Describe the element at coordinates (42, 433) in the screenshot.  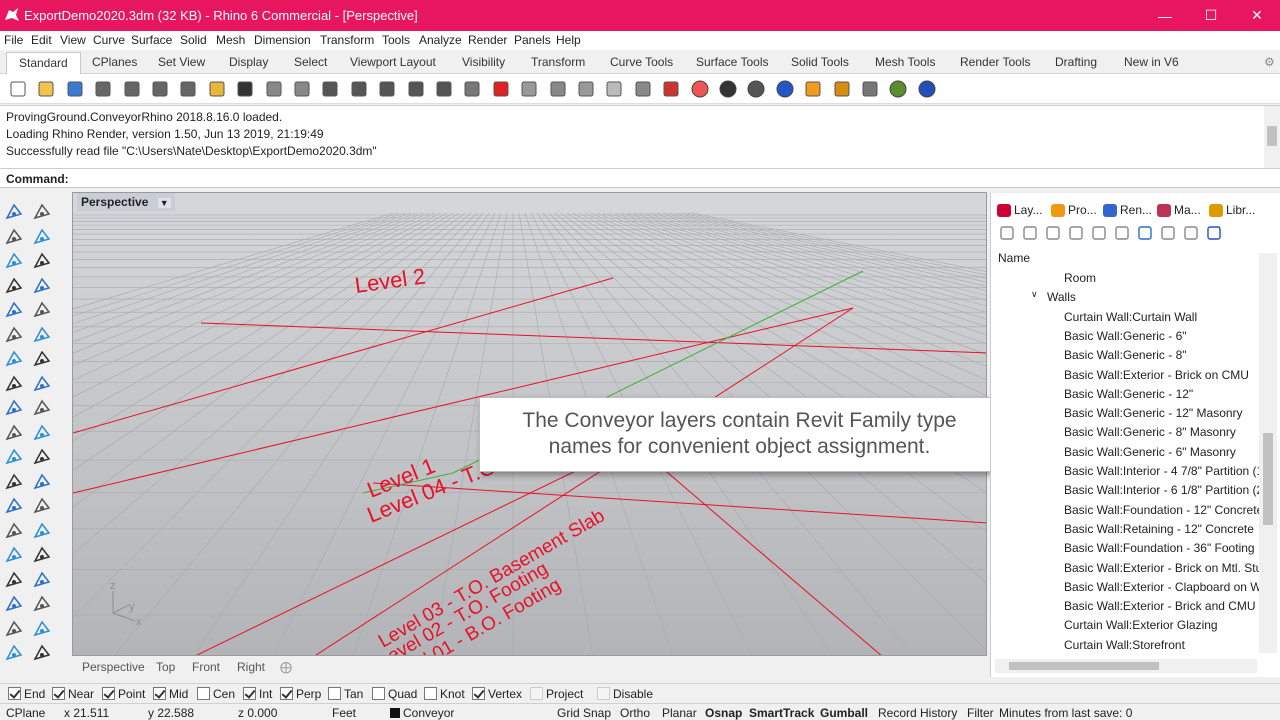
I see `tool-19-icon` at that location.